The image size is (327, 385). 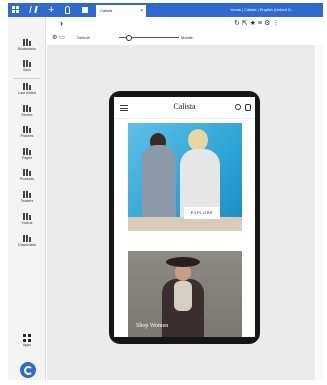 I want to click on sidebar-item-apps: Apps, so click(x=27, y=340).